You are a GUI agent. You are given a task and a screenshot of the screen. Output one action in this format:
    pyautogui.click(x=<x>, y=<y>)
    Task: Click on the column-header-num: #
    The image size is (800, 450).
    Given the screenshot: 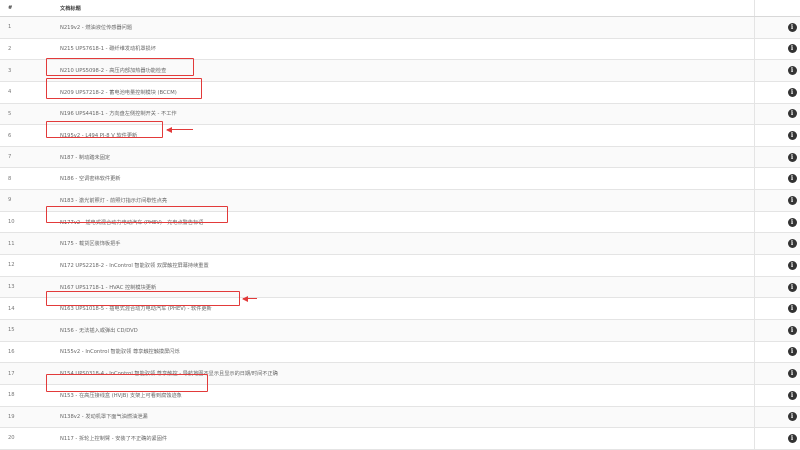 What is the action you would take?
    pyautogui.click(x=27, y=8)
    